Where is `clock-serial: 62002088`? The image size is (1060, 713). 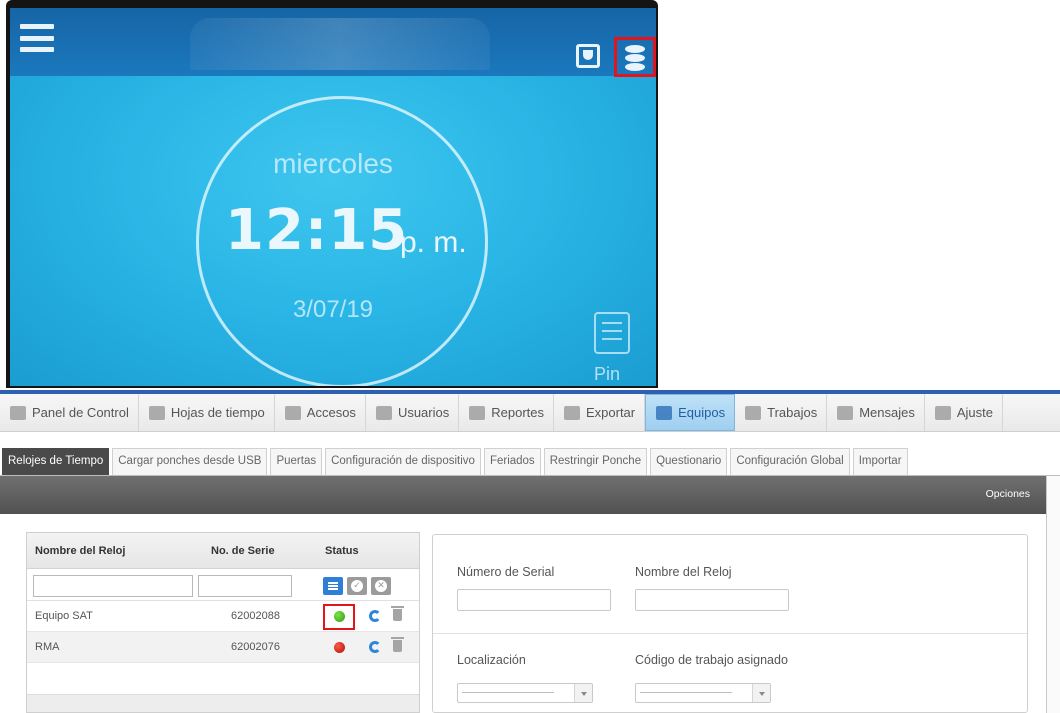 clock-serial: 62002088 is located at coordinates (255, 616).